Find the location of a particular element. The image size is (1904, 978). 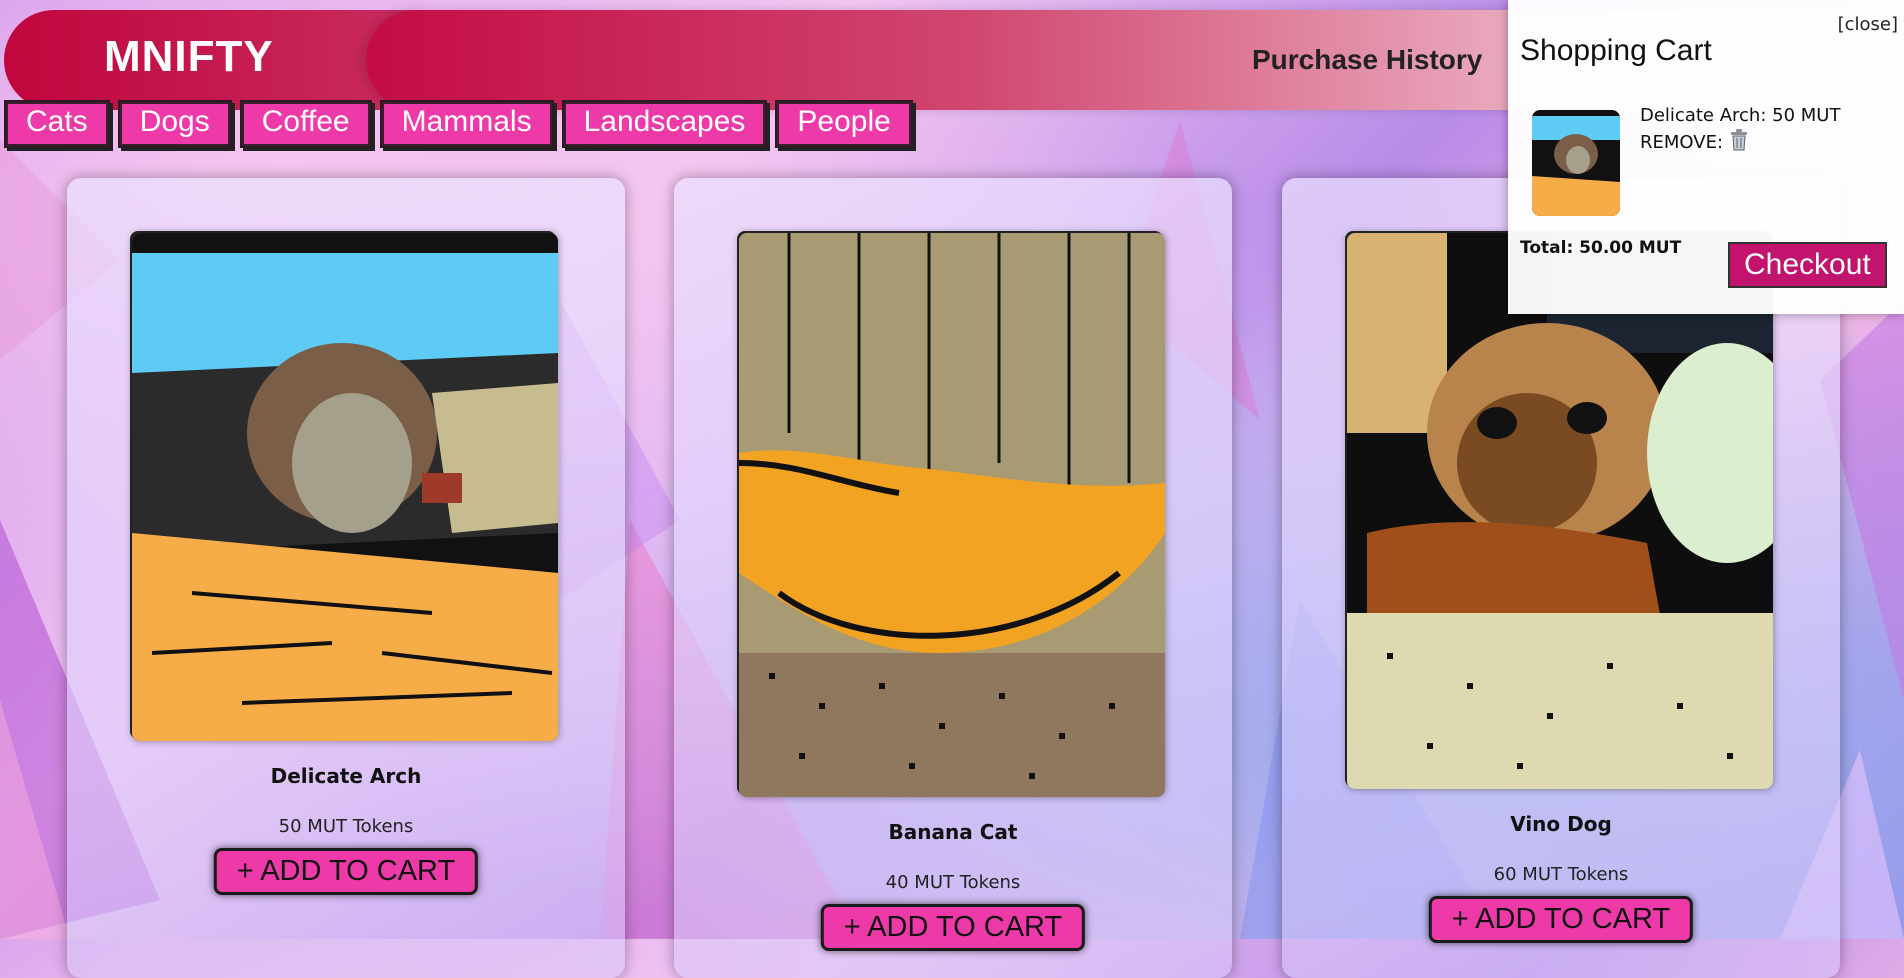

cart-item: Delicate Arch: 50 MUT REMOVE: is located at coordinates (1740, 130).